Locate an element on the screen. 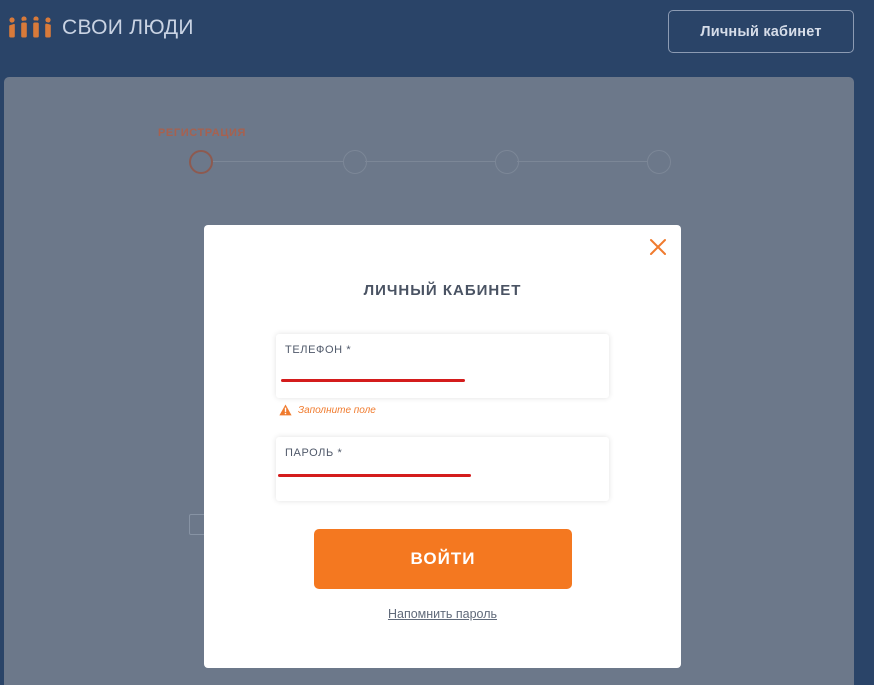  personal-cabinet-button: Личный кабинет is located at coordinates (761, 31).